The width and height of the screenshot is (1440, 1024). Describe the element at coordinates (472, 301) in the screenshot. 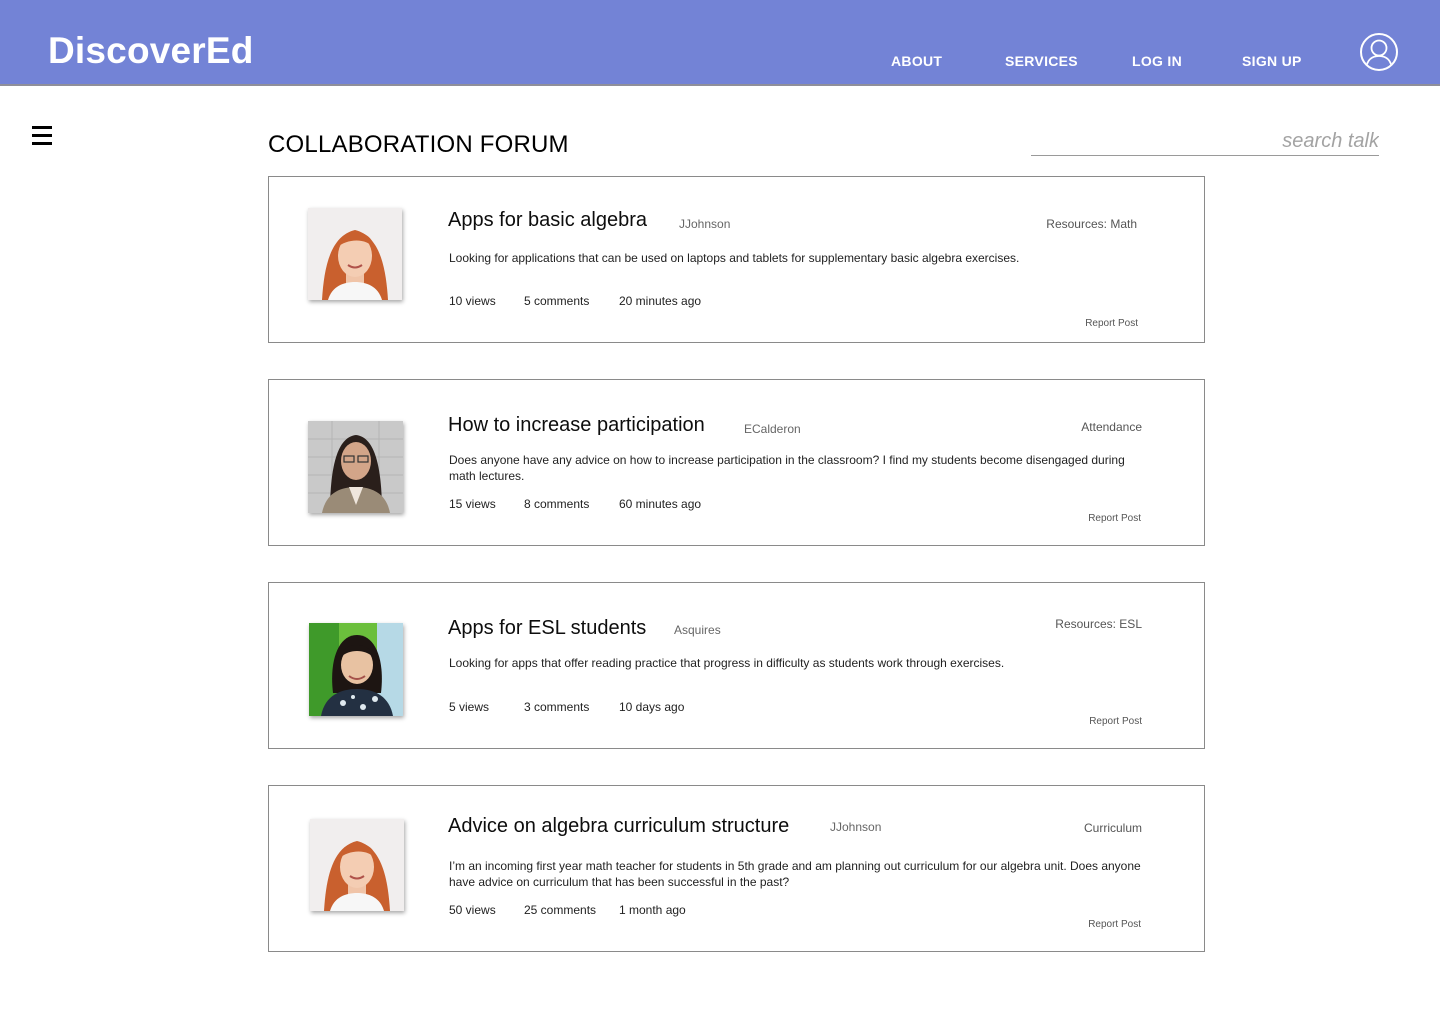

I see `post-views: 10 views` at that location.